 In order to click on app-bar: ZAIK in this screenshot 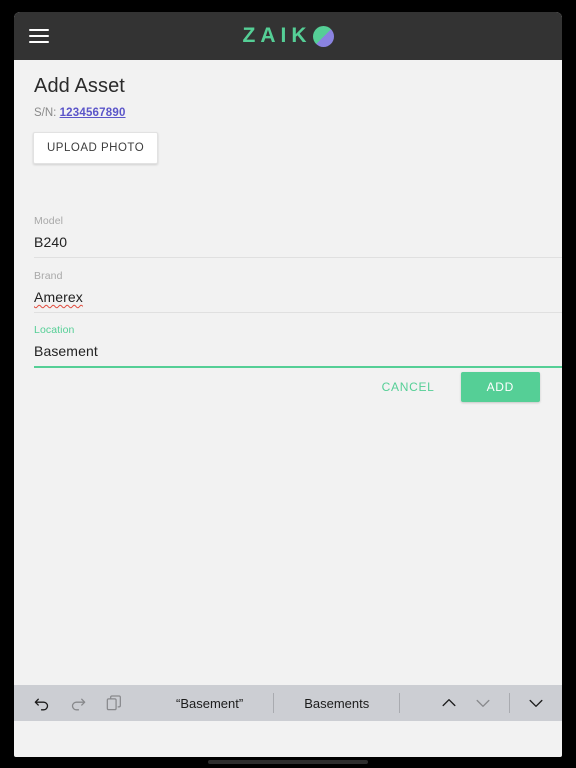, I will do `click(288, 36)`.